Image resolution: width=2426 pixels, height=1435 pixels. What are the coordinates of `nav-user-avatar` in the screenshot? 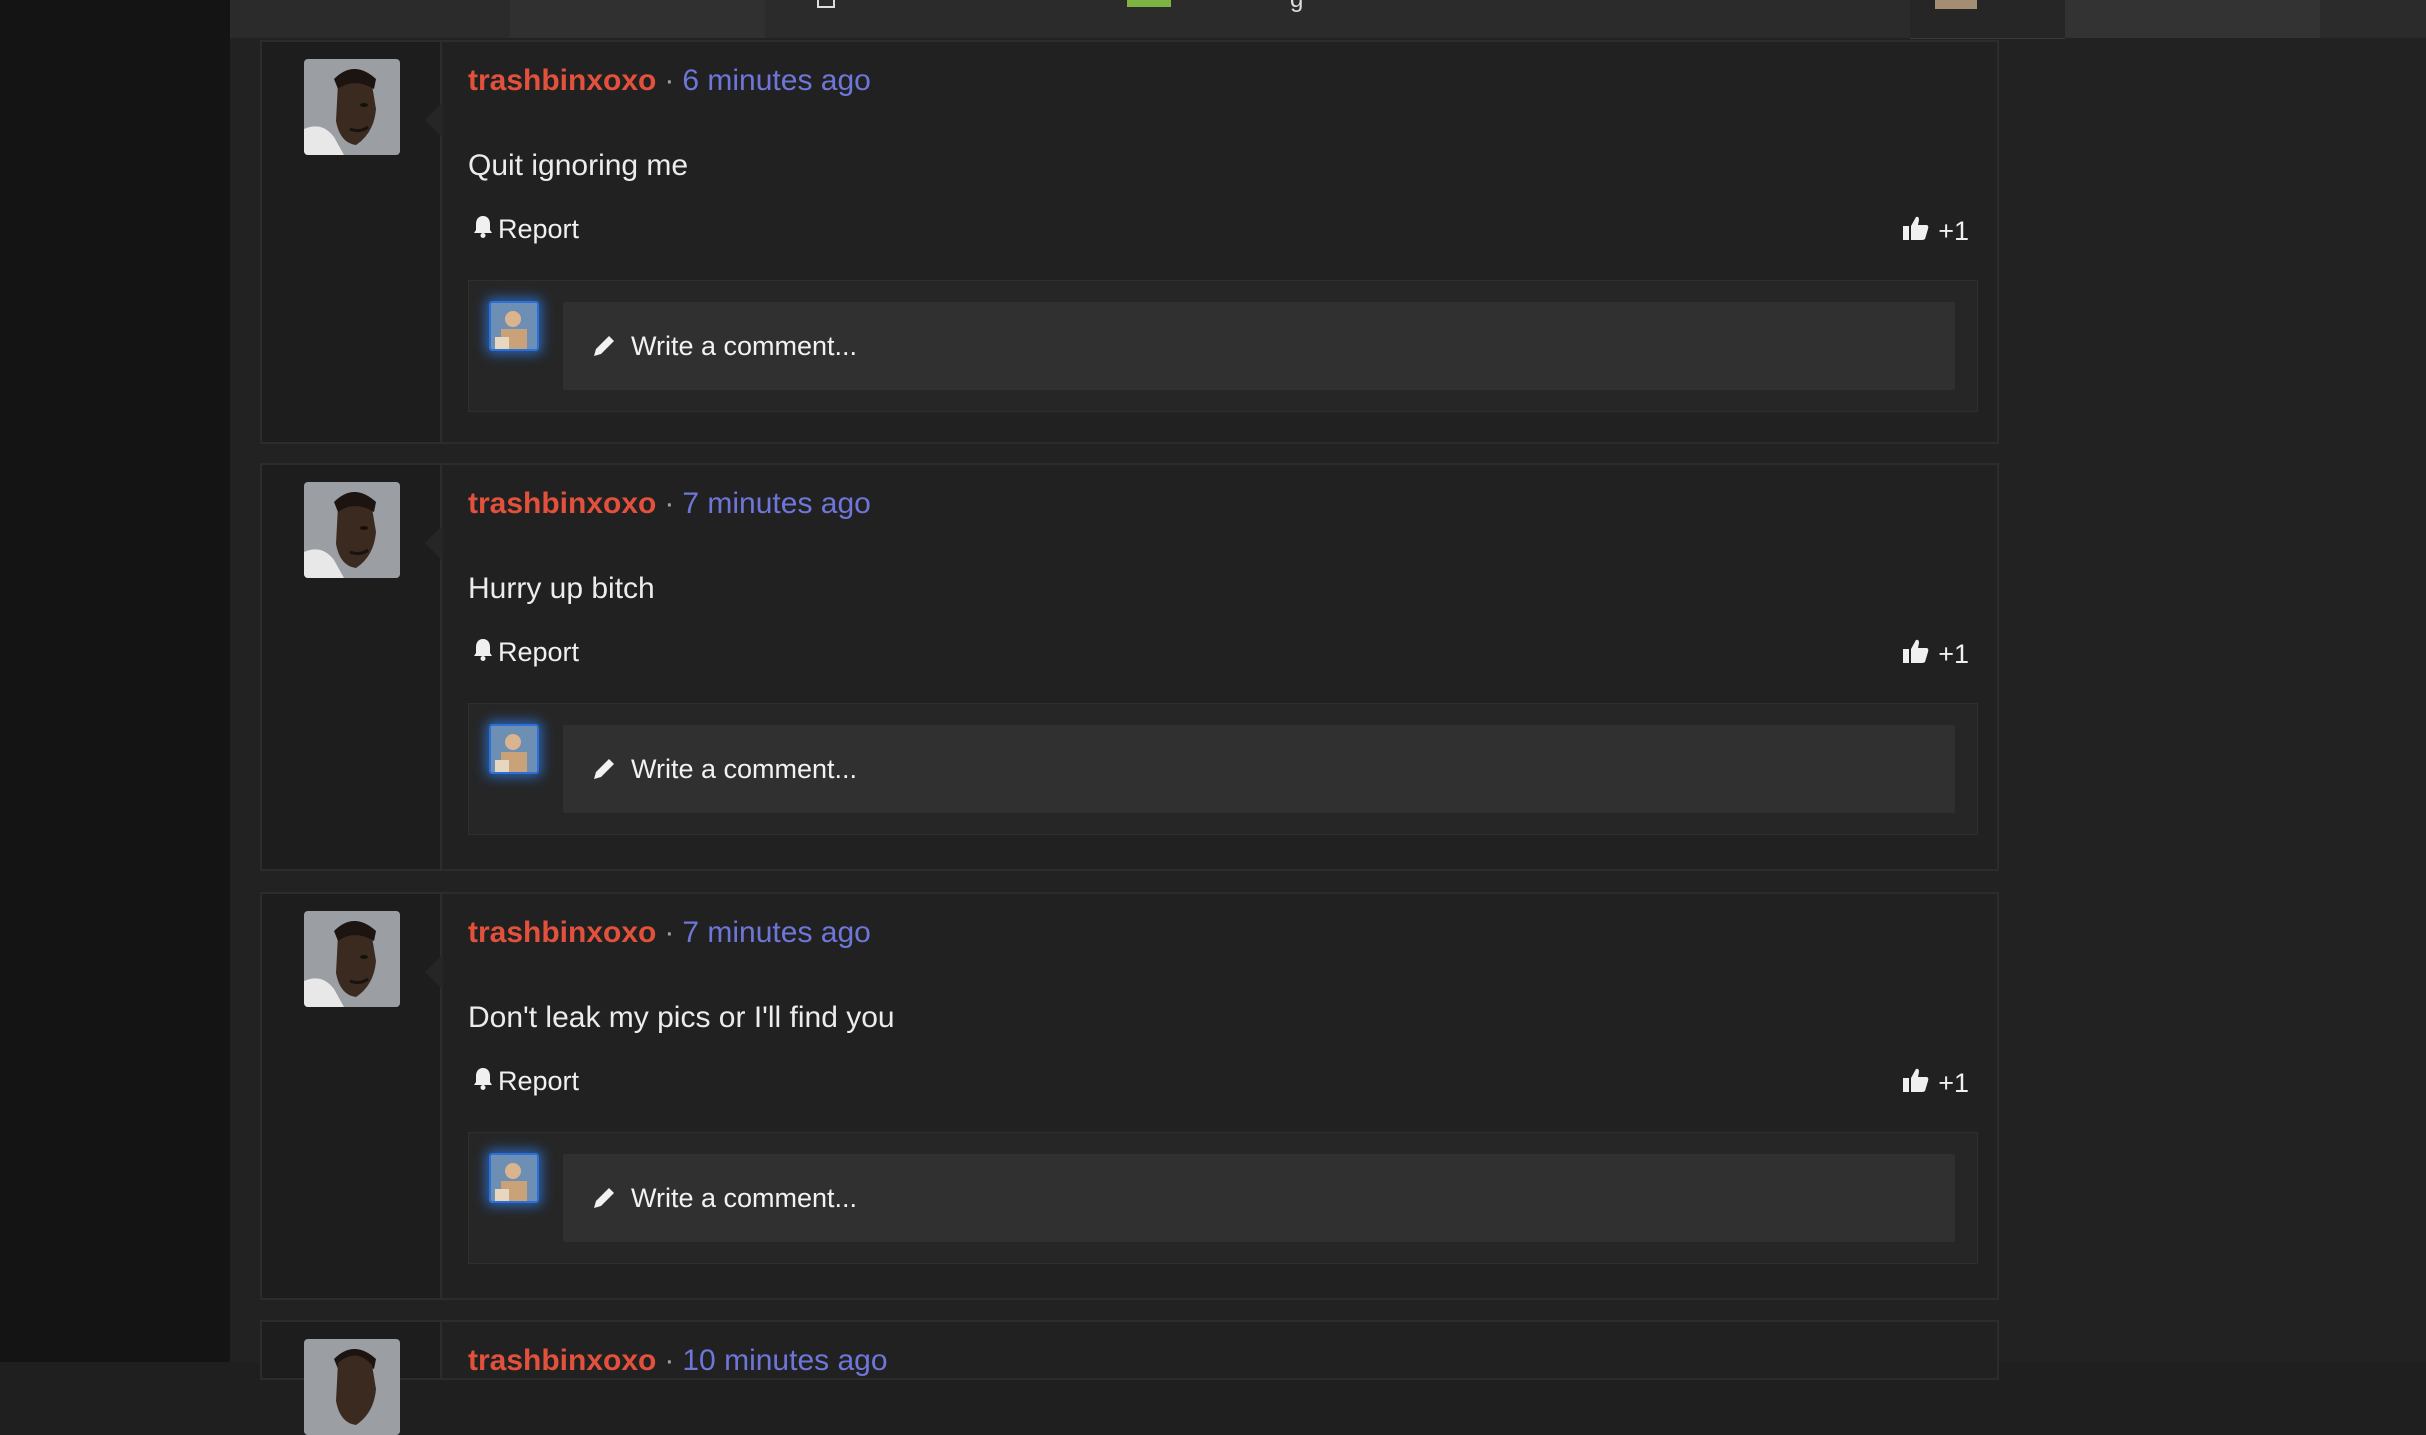 It's located at (1956, 4).